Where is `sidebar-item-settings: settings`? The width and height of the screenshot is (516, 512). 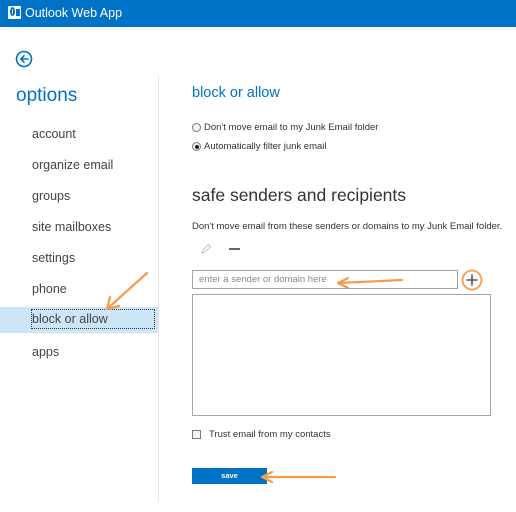 sidebar-item-settings: settings is located at coordinates (79, 258).